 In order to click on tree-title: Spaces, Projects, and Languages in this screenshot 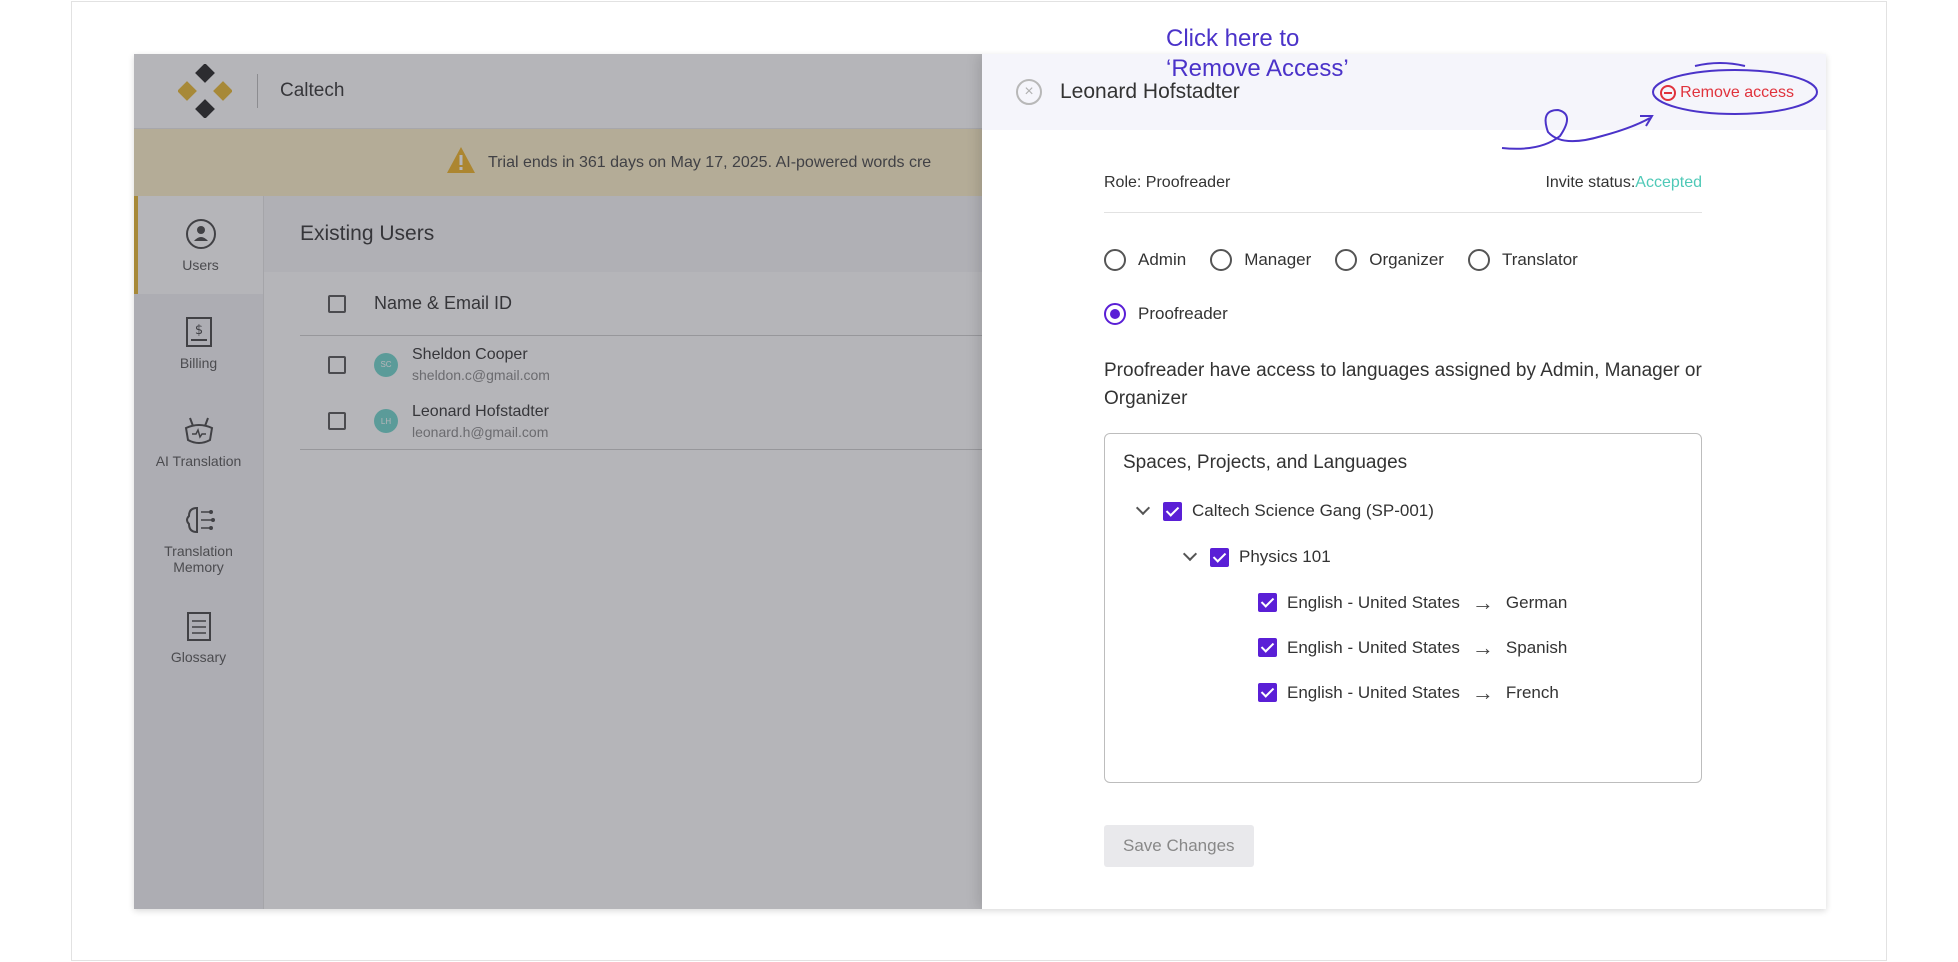, I will do `click(1265, 462)`.